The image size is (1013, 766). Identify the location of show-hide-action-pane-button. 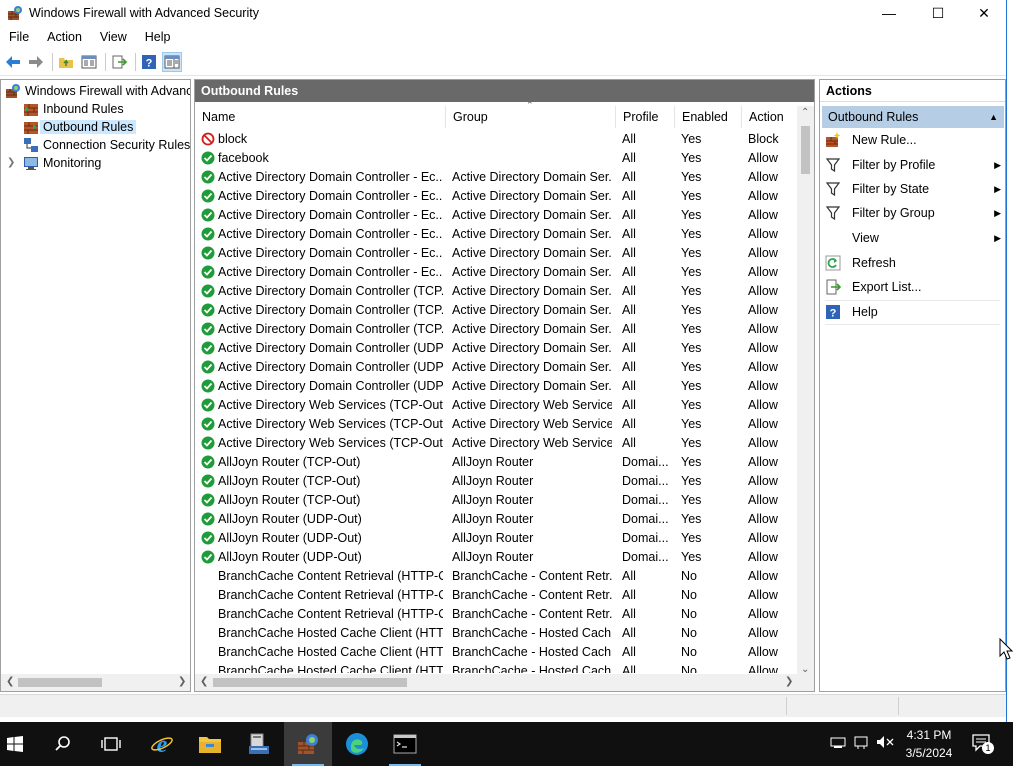
(172, 62).